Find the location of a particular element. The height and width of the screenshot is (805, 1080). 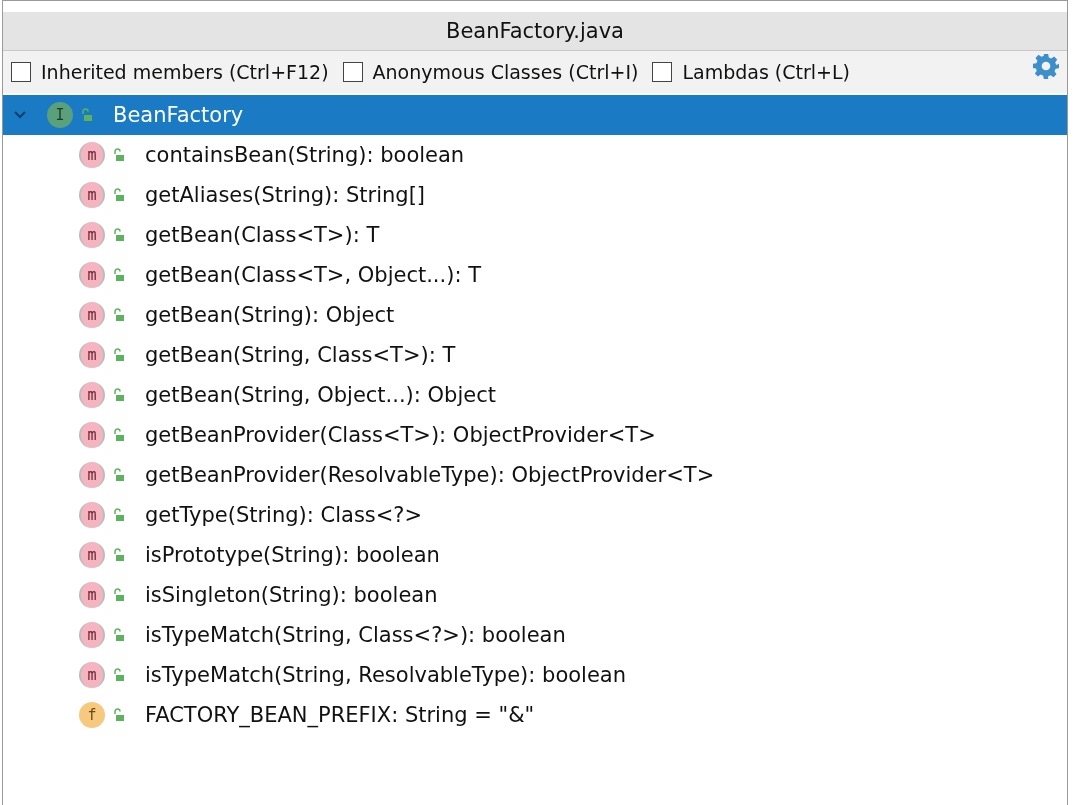

tree-item: m getType(String): Class<?> is located at coordinates (535, 515).